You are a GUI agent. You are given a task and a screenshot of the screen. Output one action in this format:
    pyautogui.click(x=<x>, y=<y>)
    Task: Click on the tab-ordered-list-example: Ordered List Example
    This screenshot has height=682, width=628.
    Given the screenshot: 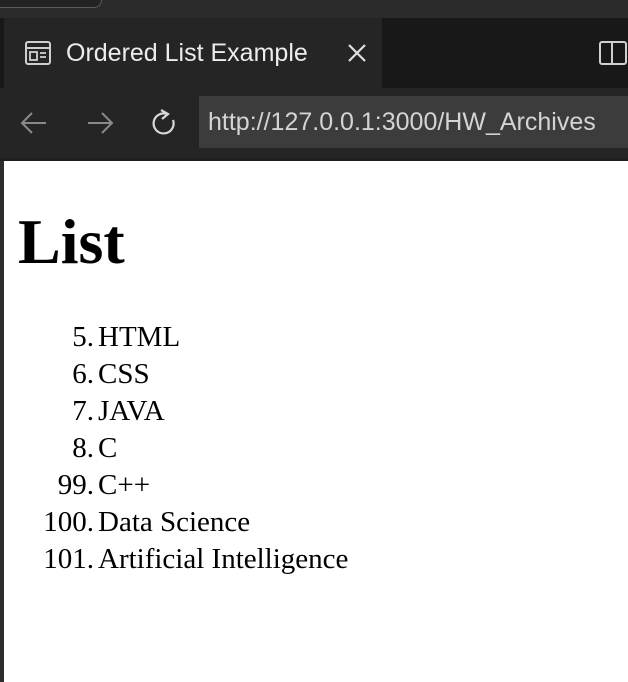 What is the action you would take?
    pyautogui.click(x=193, y=53)
    